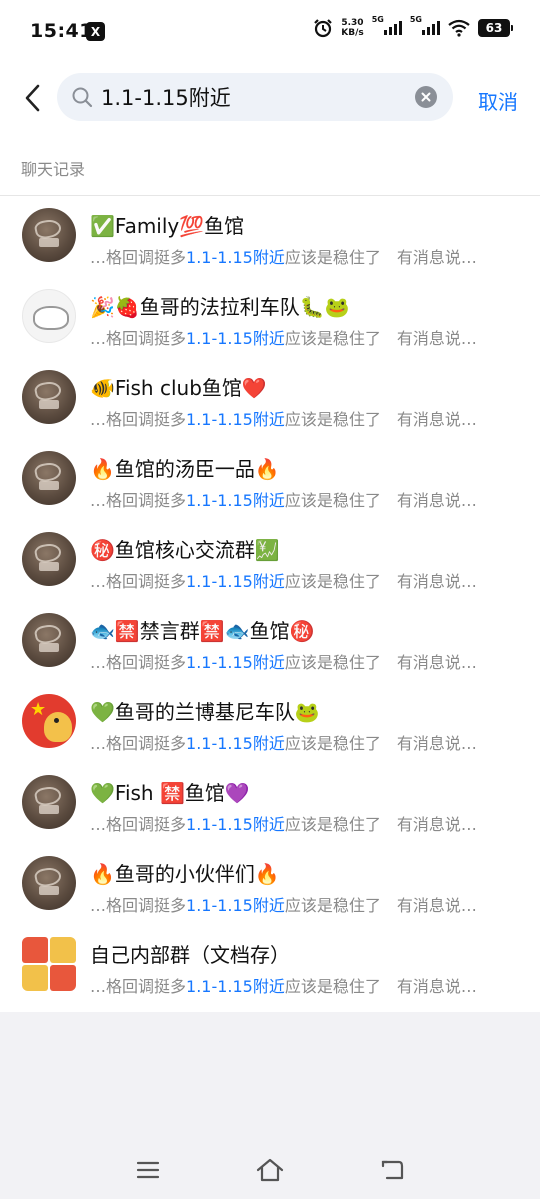  What do you see at coordinates (415, 19) in the screenshot?
I see `net-type-2: 5G` at bounding box center [415, 19].